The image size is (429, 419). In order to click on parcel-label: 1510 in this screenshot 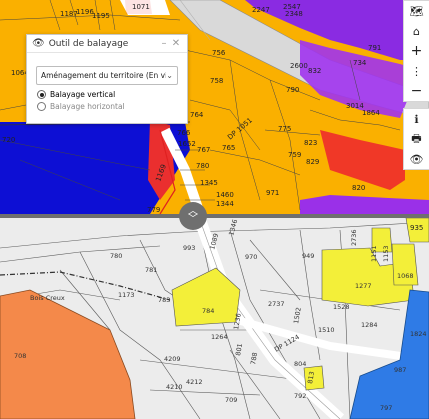, I will do `click(326, 330)`.